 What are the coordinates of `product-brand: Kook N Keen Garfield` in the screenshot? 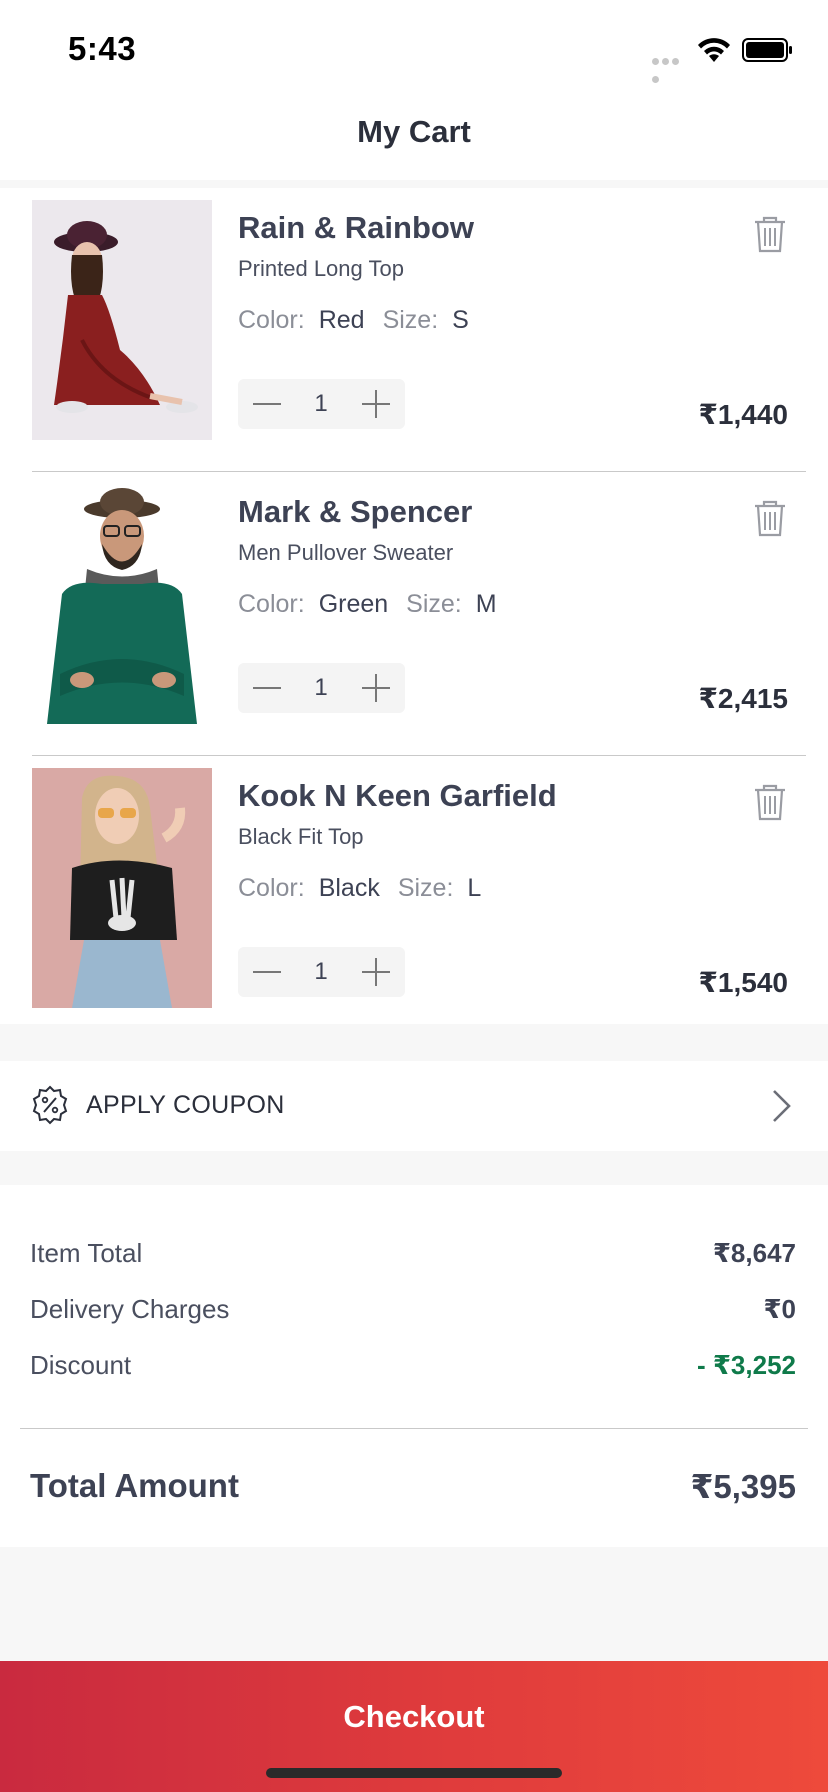 It's located at (397, 795).